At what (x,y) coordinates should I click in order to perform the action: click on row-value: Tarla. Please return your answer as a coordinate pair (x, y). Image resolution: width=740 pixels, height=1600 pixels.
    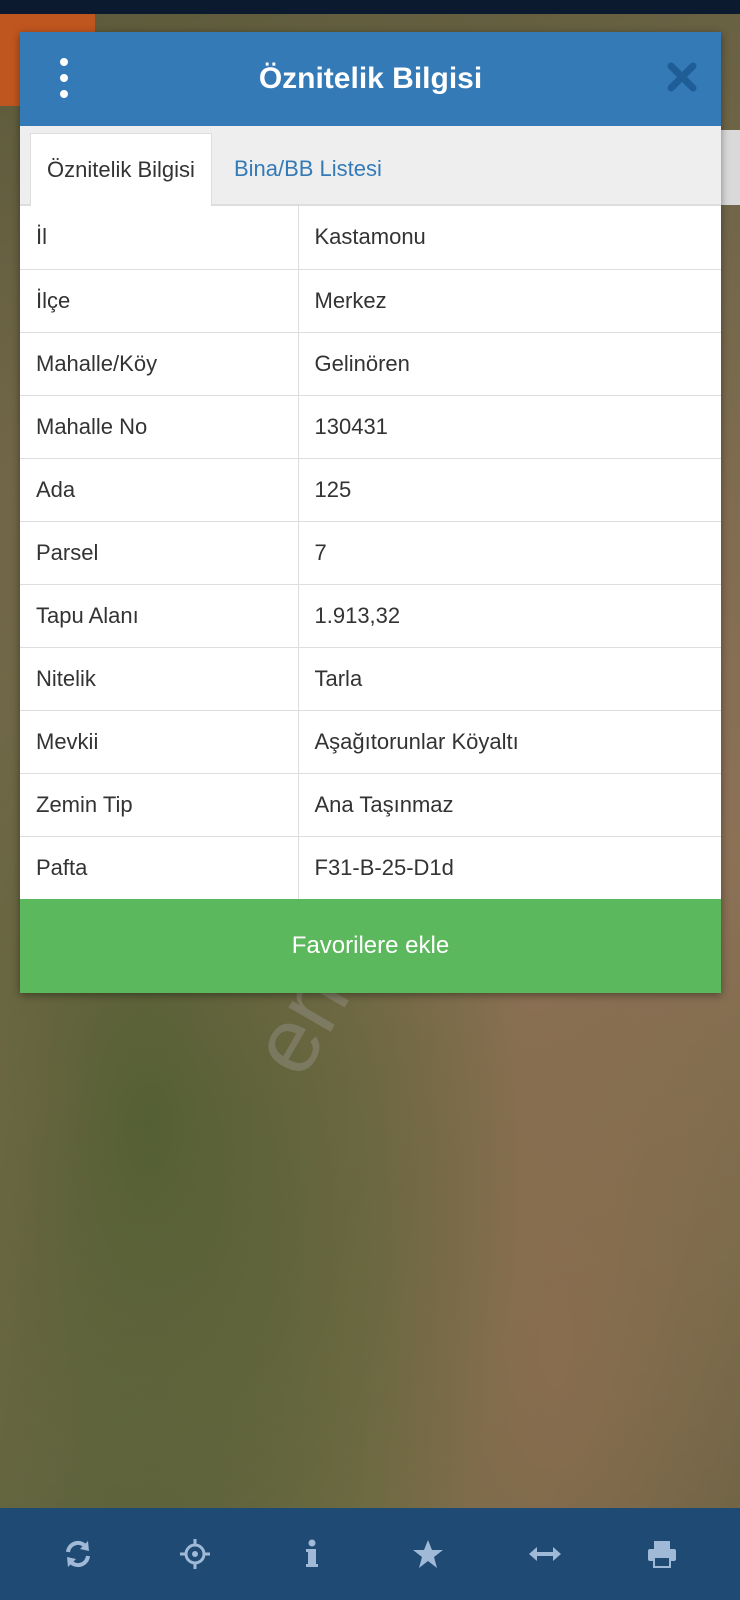
    Looking at the image, I should click on (509, 679).